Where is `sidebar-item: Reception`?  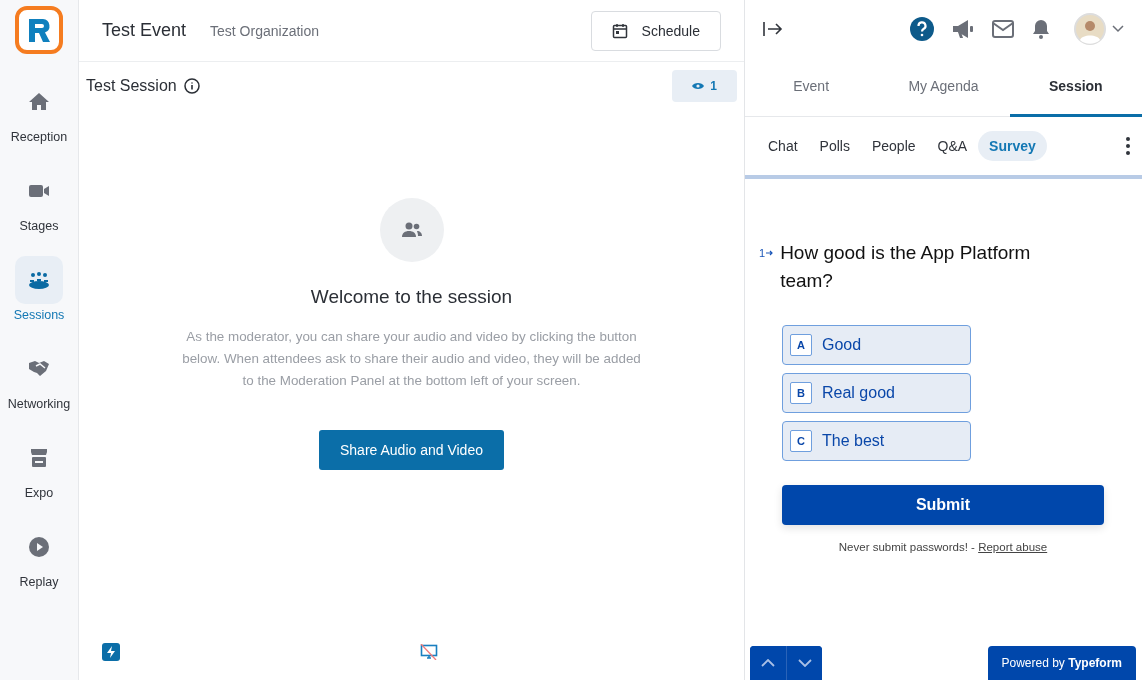 sidebar-item: Reception is located at coordinates (39, 122).